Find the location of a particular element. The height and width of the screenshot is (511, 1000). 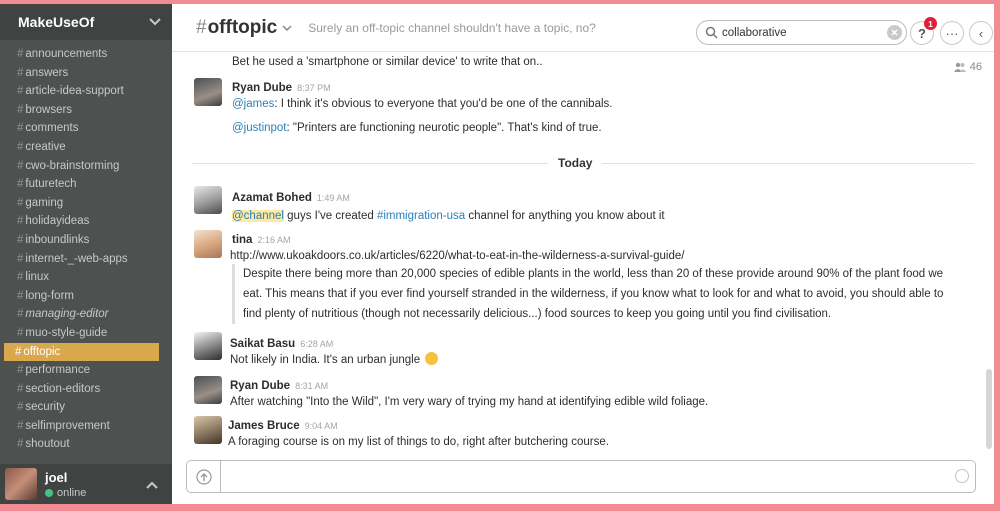

sidebar-channel-comments: # comments is located at coordinates (86, 128).